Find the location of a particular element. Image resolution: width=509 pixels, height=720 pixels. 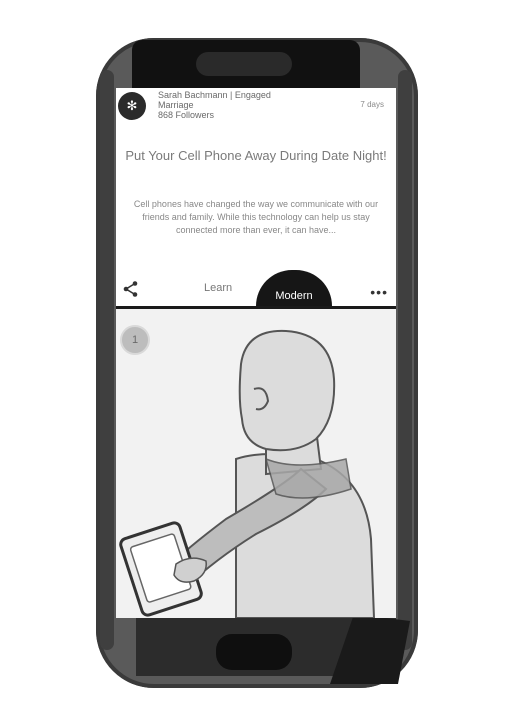

action-bar: Learn Modern ••• is located at coordinates (256, 289).